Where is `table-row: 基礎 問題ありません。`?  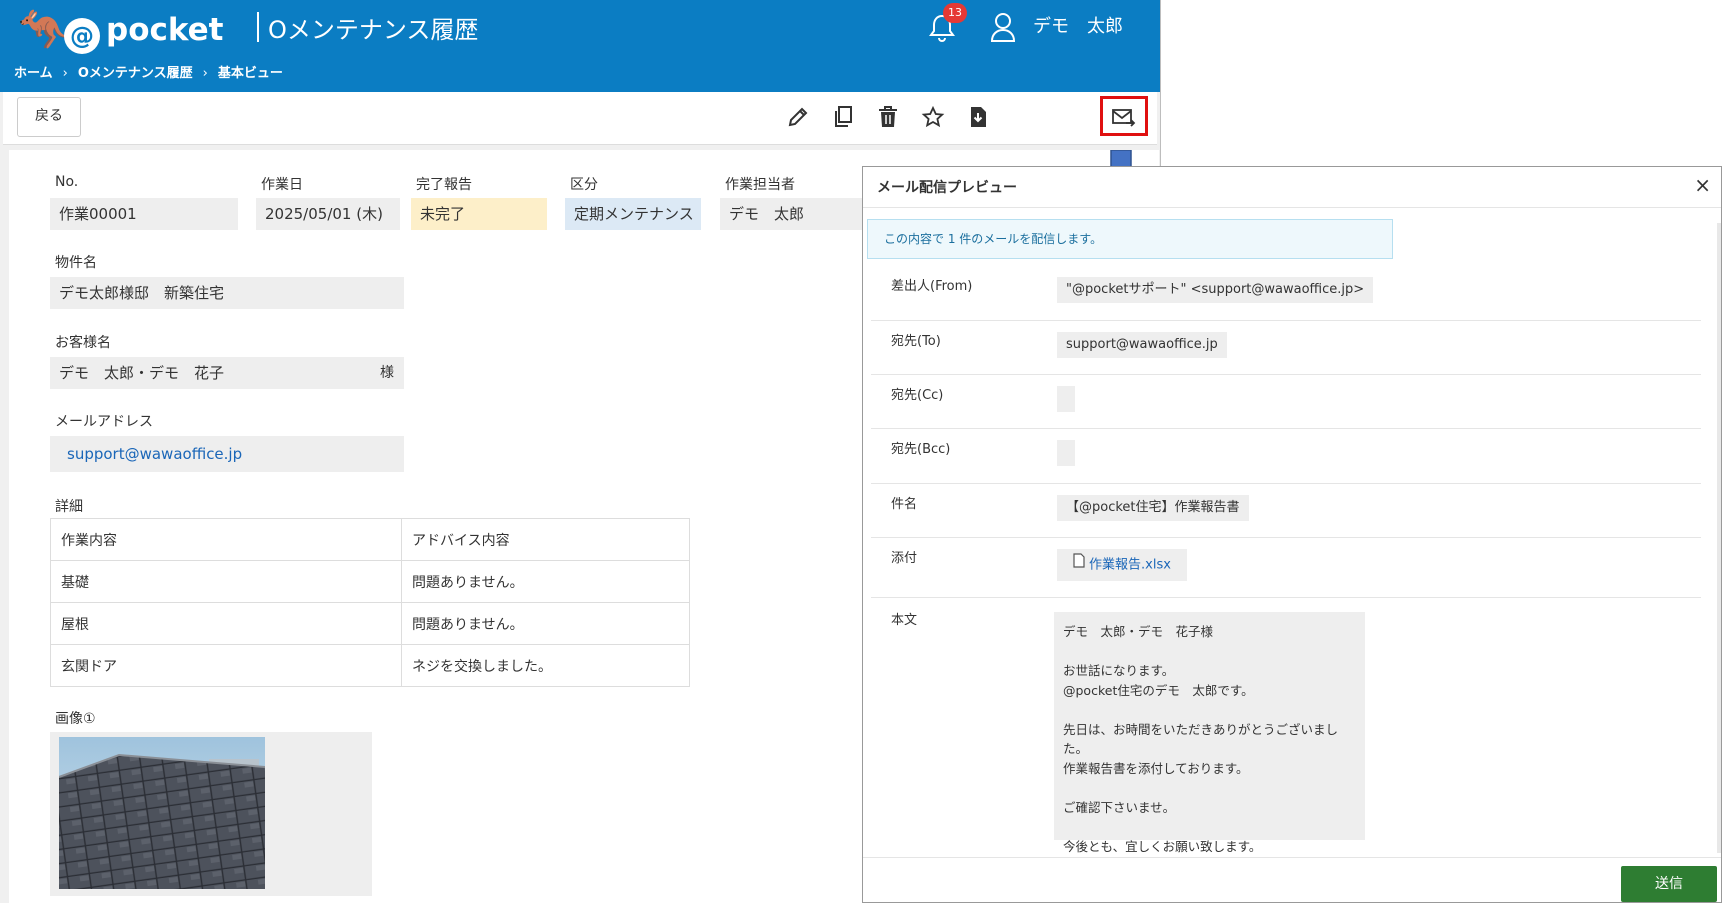 table-row: 基礎 問題ありません。 is located at coordinates (370, 581).